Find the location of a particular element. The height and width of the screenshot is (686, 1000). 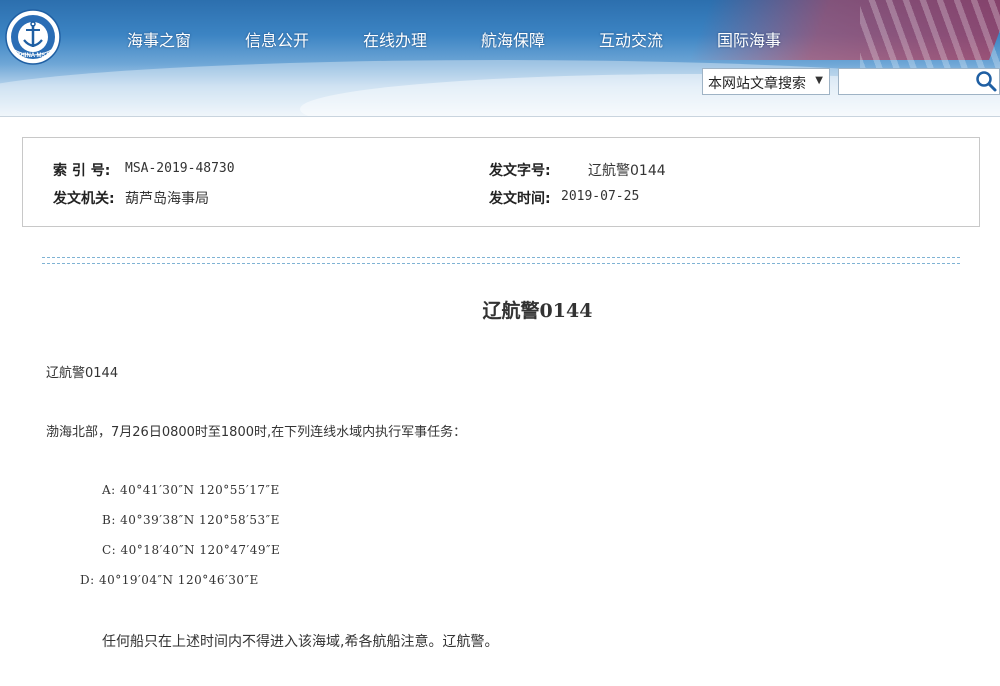

header-divider is located at coordinates (500, 116).